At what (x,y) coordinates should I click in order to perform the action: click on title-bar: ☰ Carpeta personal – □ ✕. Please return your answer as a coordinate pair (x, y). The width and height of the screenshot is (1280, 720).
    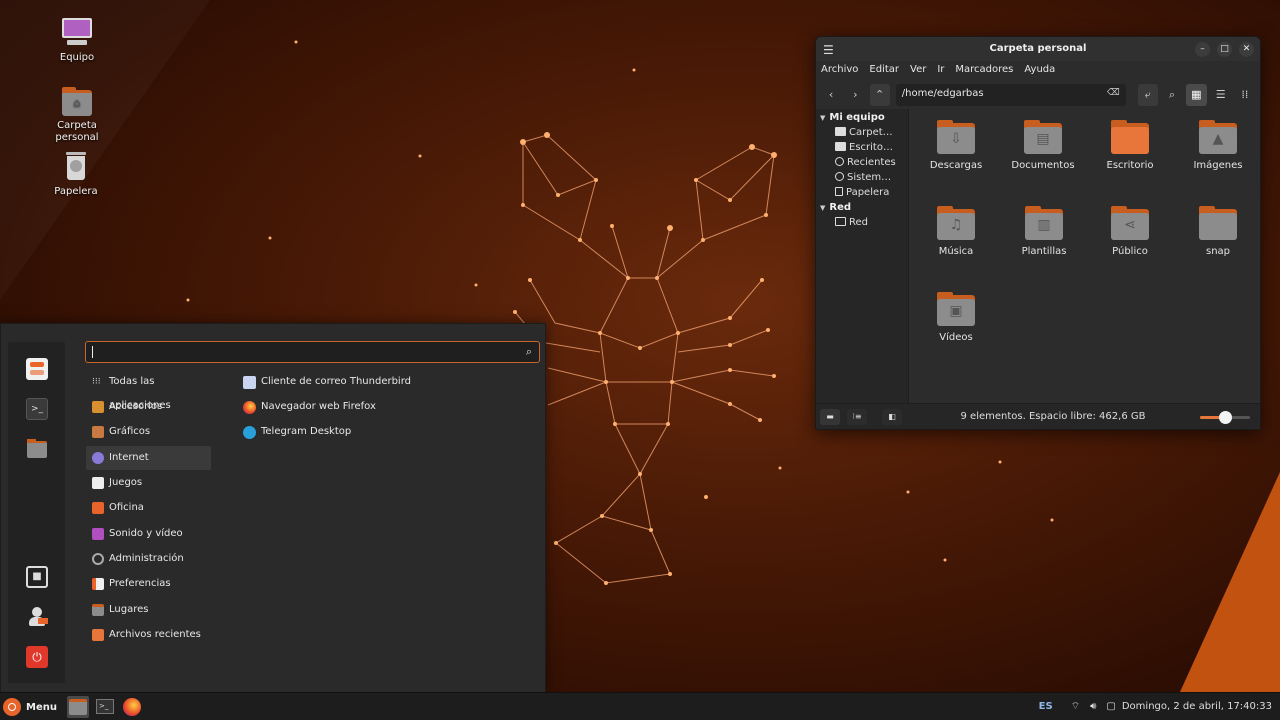
    Looking at the image, I should click on (1038, 49).